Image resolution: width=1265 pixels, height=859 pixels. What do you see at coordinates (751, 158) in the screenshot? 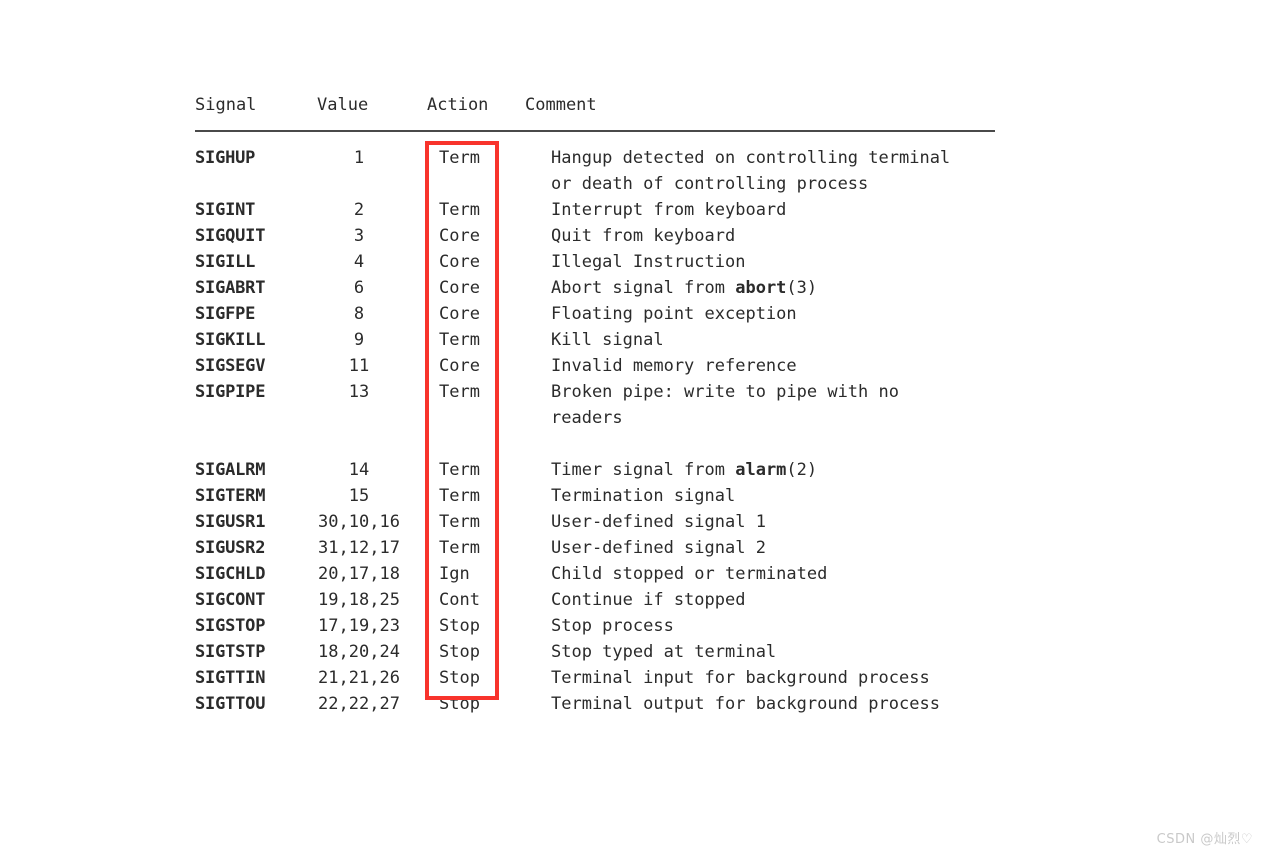
I see `cell-comment: Hangup detected on controlling terminal` at bounding box center [751, 158].